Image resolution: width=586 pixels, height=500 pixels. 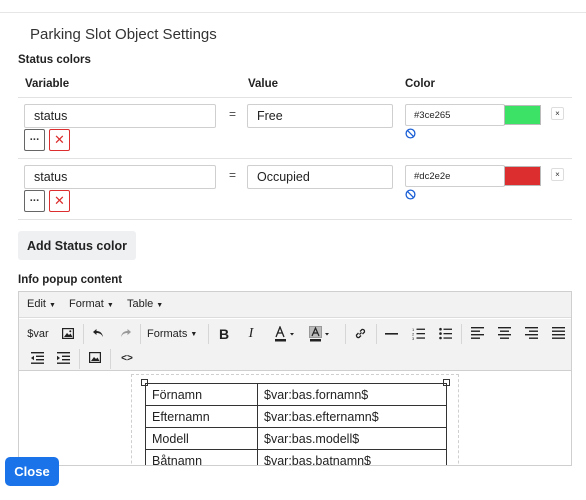 What do you see at coordinates (413, 338) in the screenshot?
I see `svg-text: 3` at bounding box center [413, 338].